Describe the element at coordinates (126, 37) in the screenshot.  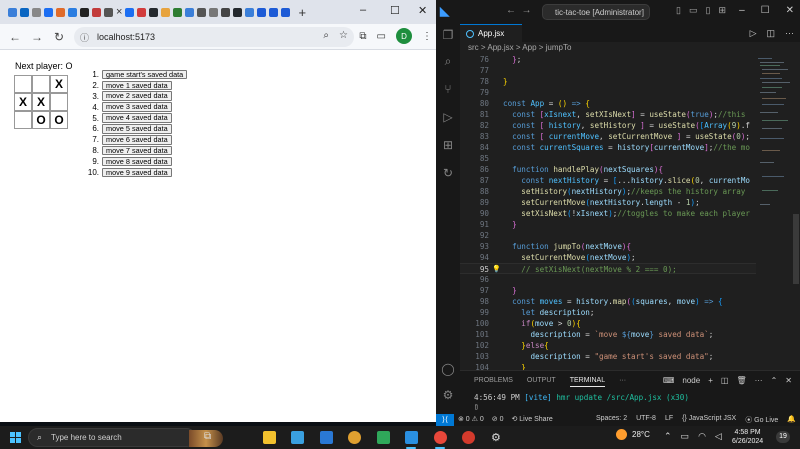
I see `url-text: localhost:5173` at that location.